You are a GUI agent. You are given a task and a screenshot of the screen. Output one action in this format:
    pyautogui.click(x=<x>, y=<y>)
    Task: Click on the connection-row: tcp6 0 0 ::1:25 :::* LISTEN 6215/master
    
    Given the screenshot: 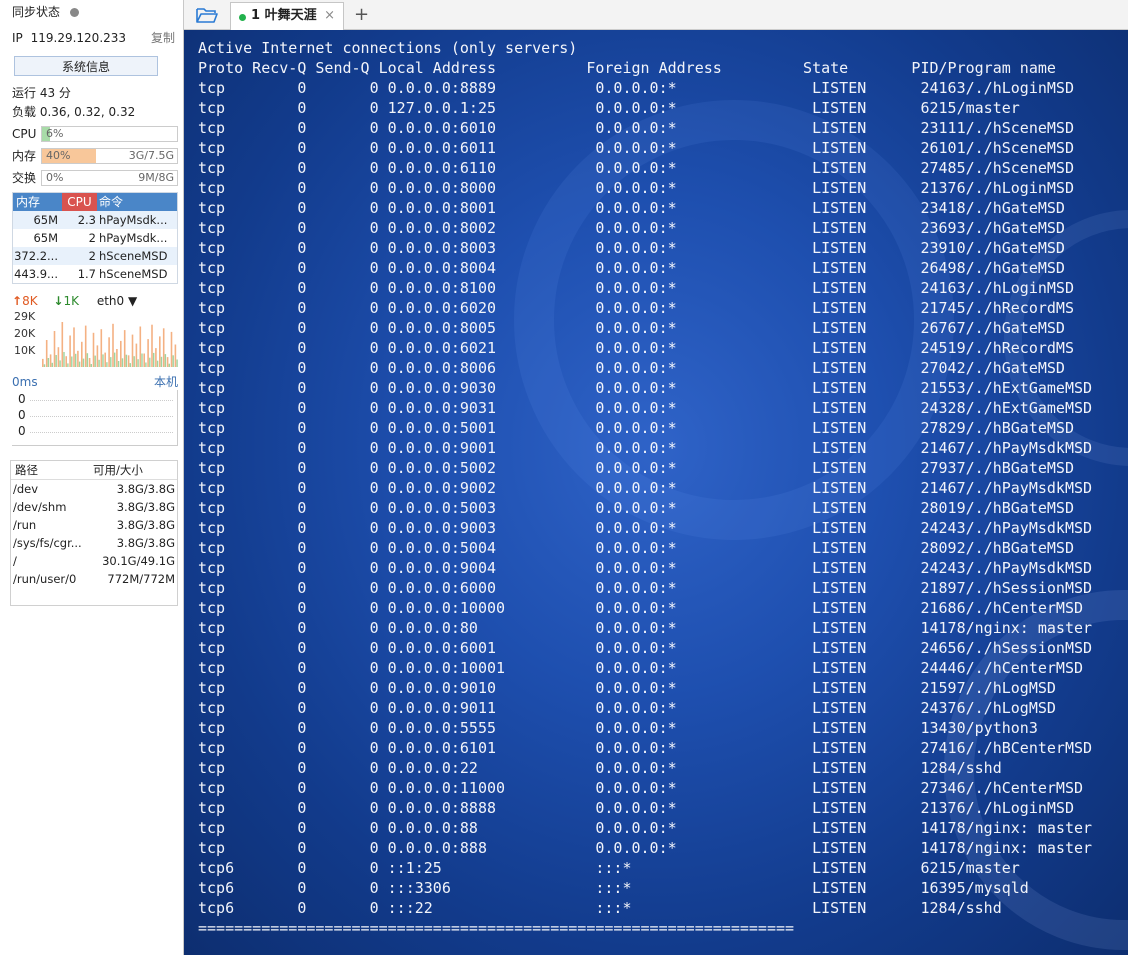 What is the action you would take?
    pyautogui.click(x=609, y=868)
    